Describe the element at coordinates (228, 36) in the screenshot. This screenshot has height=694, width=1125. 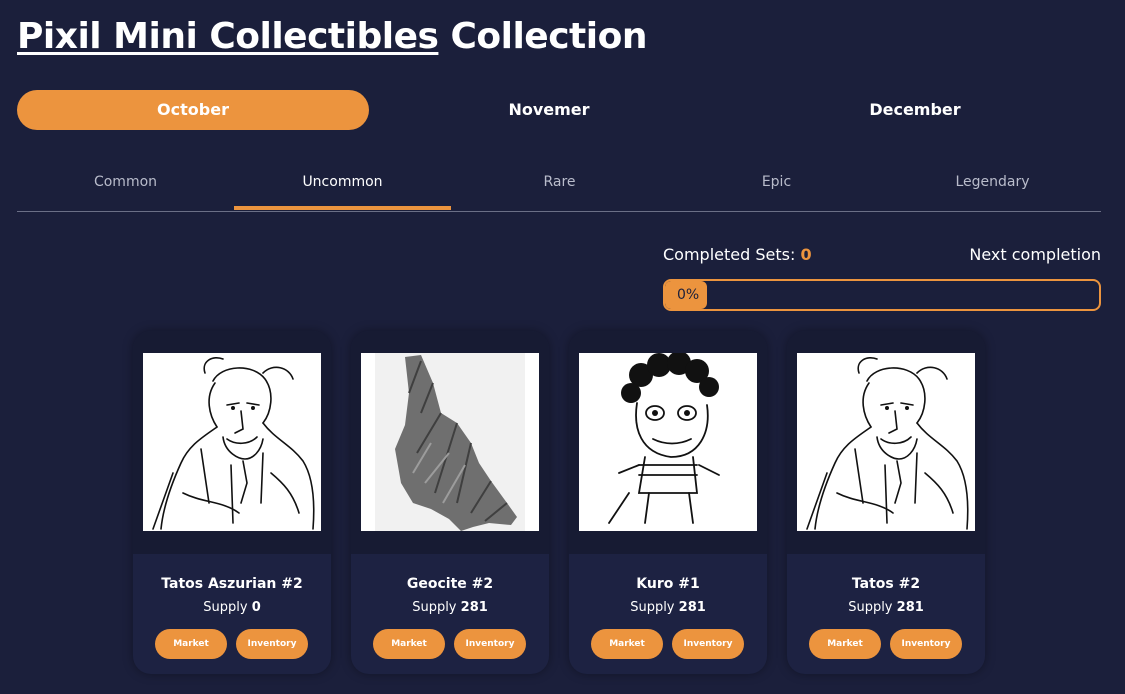
I see `collection-link: Pixil Mini Collectibles` at that location.